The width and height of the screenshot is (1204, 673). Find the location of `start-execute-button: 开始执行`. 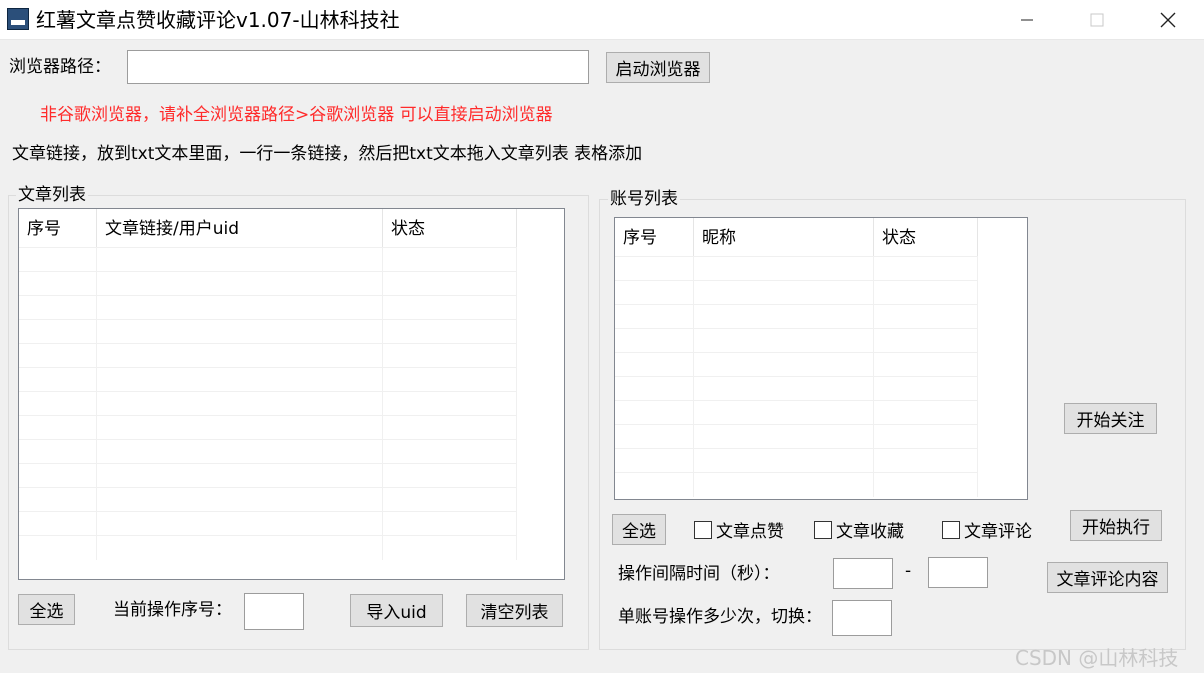

start-execute-button: 开始执行 is located at coordinates (1116, 525).